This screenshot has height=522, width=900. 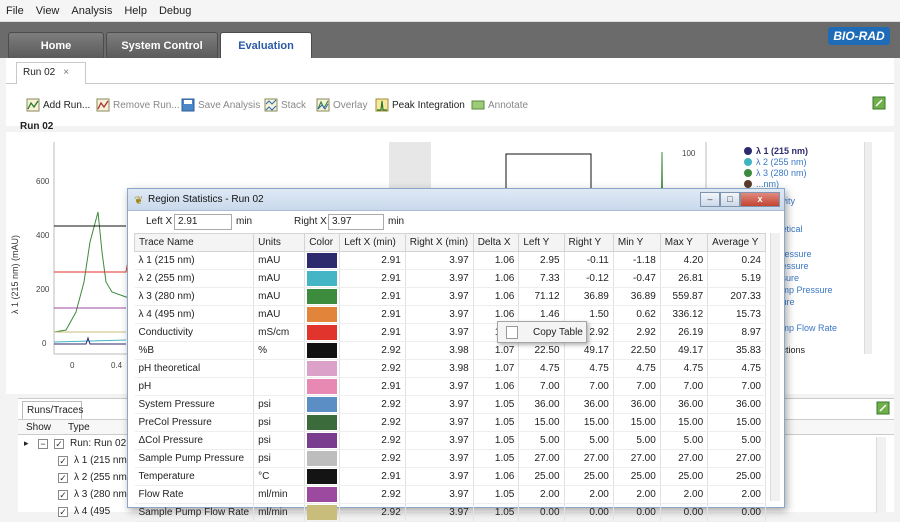 What do you see at coordinates (541, 260) in the screenshot?
I see `cell-ly: 2.95` at bounding box center [541, 260].